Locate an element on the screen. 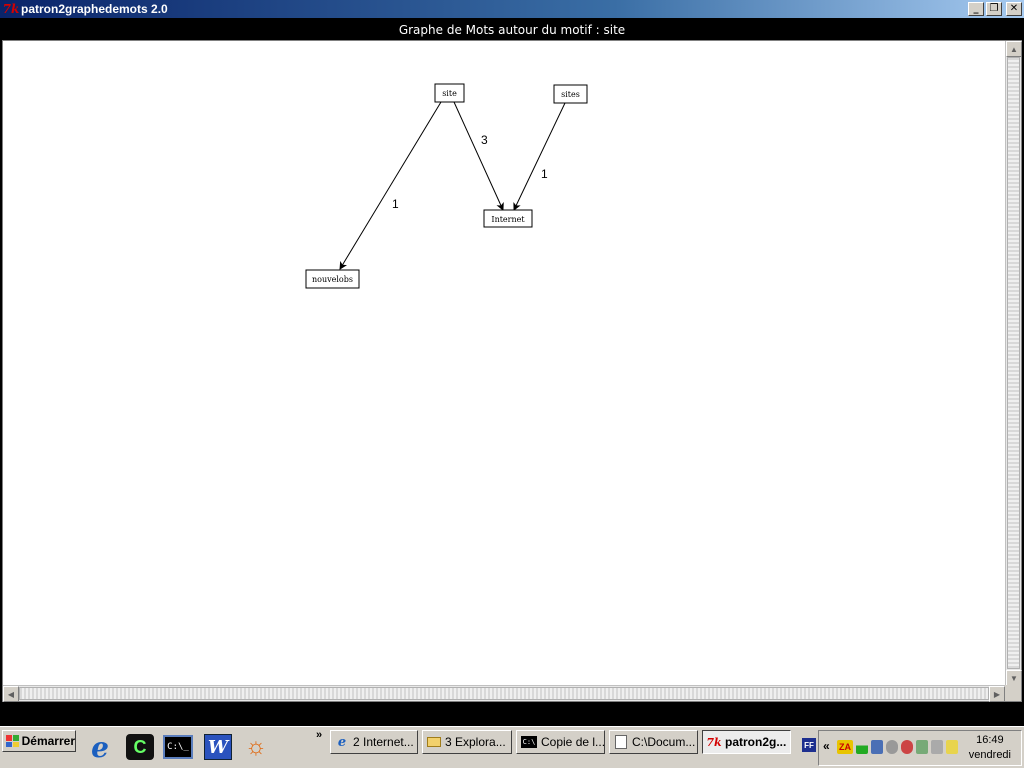 Image resolution: width=1024 pixels, height=768 pixels. clock-time: 16:49 is located at coordinates (990, 740).